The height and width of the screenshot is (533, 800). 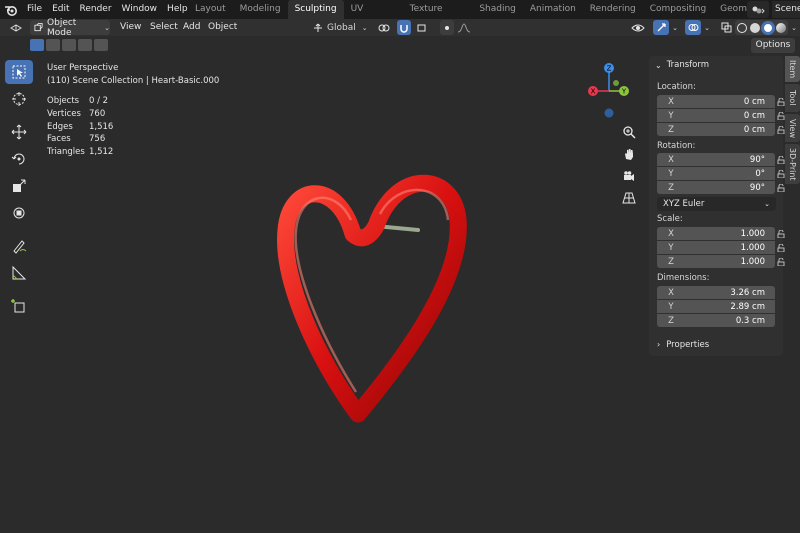 I want to click on zoom-button, so click(x=629, y=132).